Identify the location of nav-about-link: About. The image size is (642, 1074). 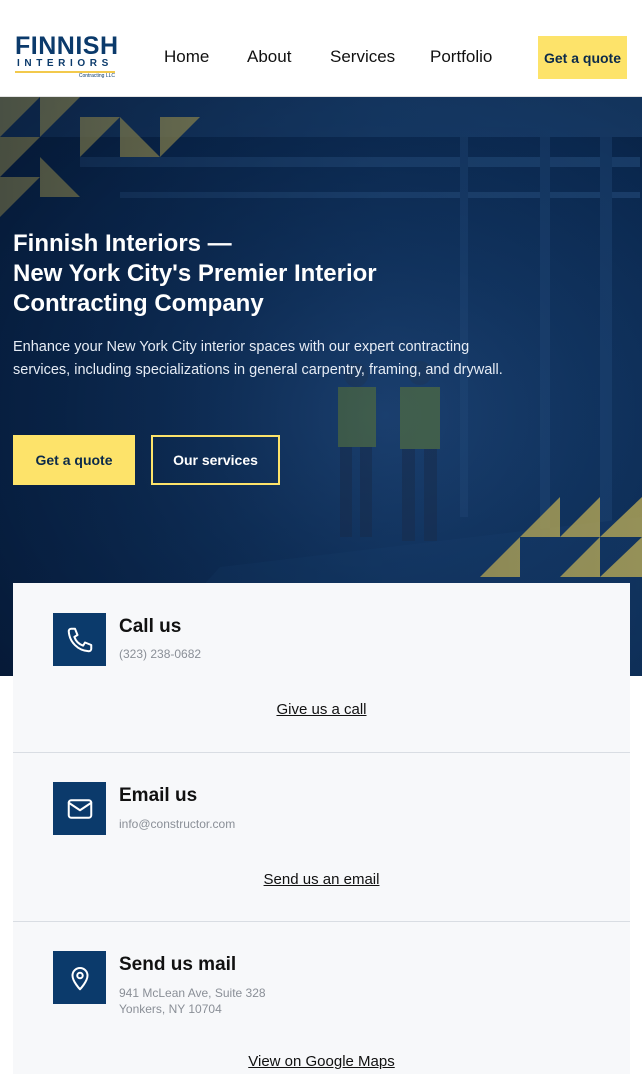
(269, 57).